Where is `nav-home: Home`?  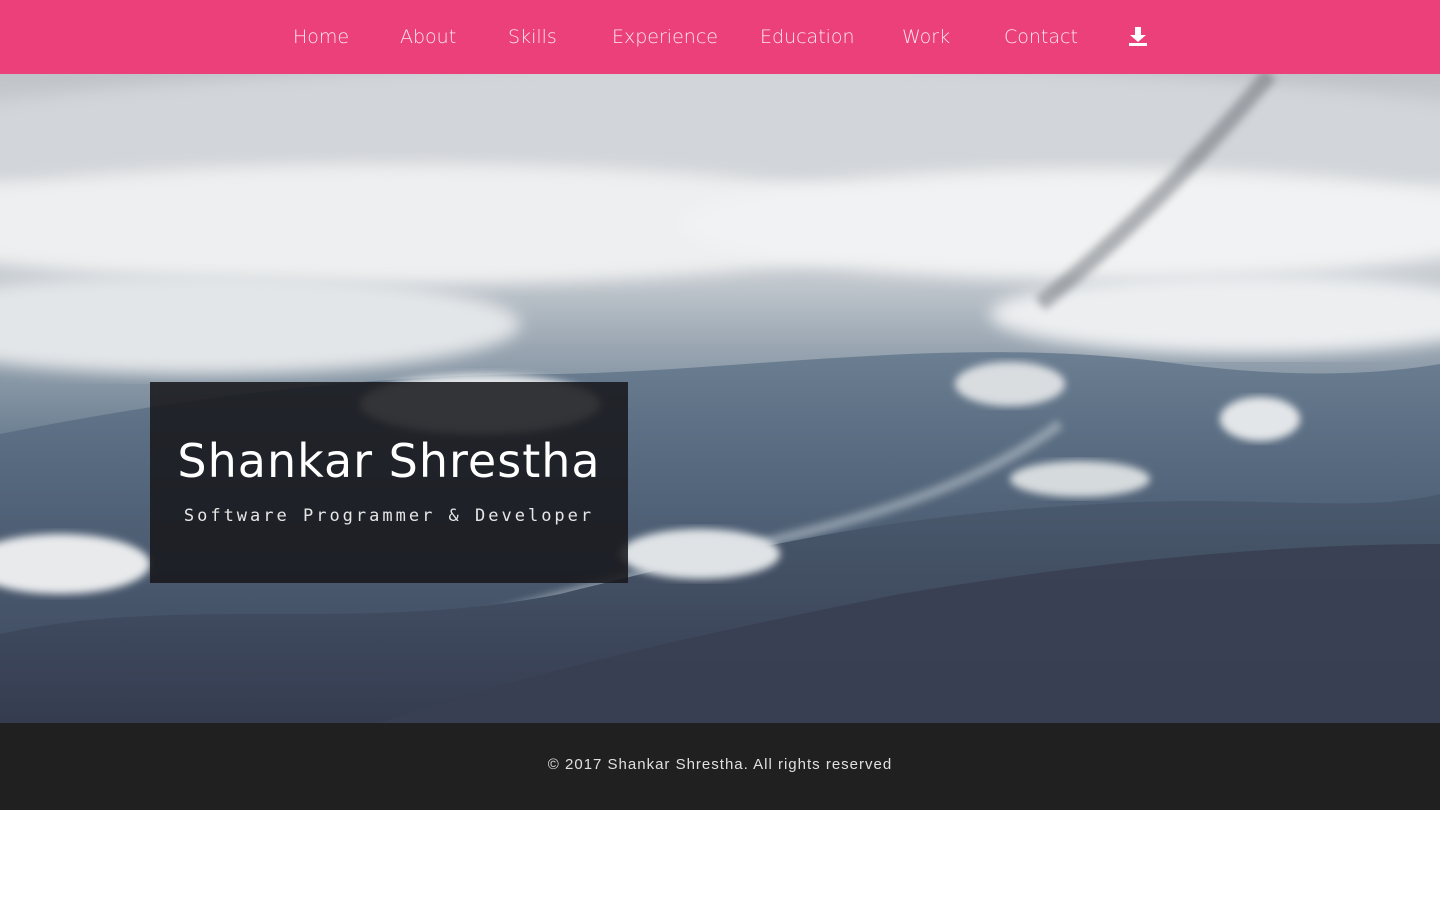
nav-home: Home is located at coordinates (321, 37).